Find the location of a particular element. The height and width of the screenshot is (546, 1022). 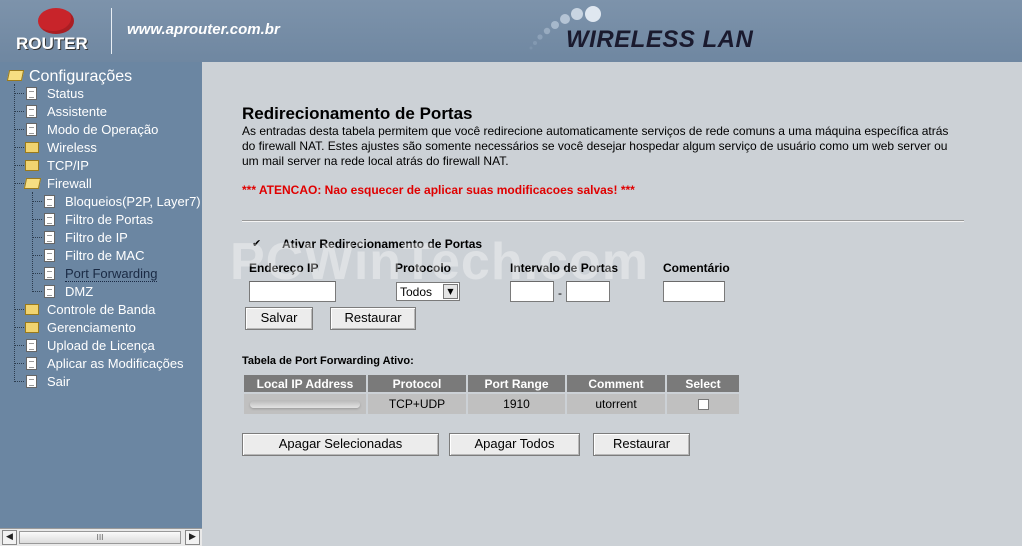

sidebar-item-label: Controle de Banda is located at coordinates (101, 309).